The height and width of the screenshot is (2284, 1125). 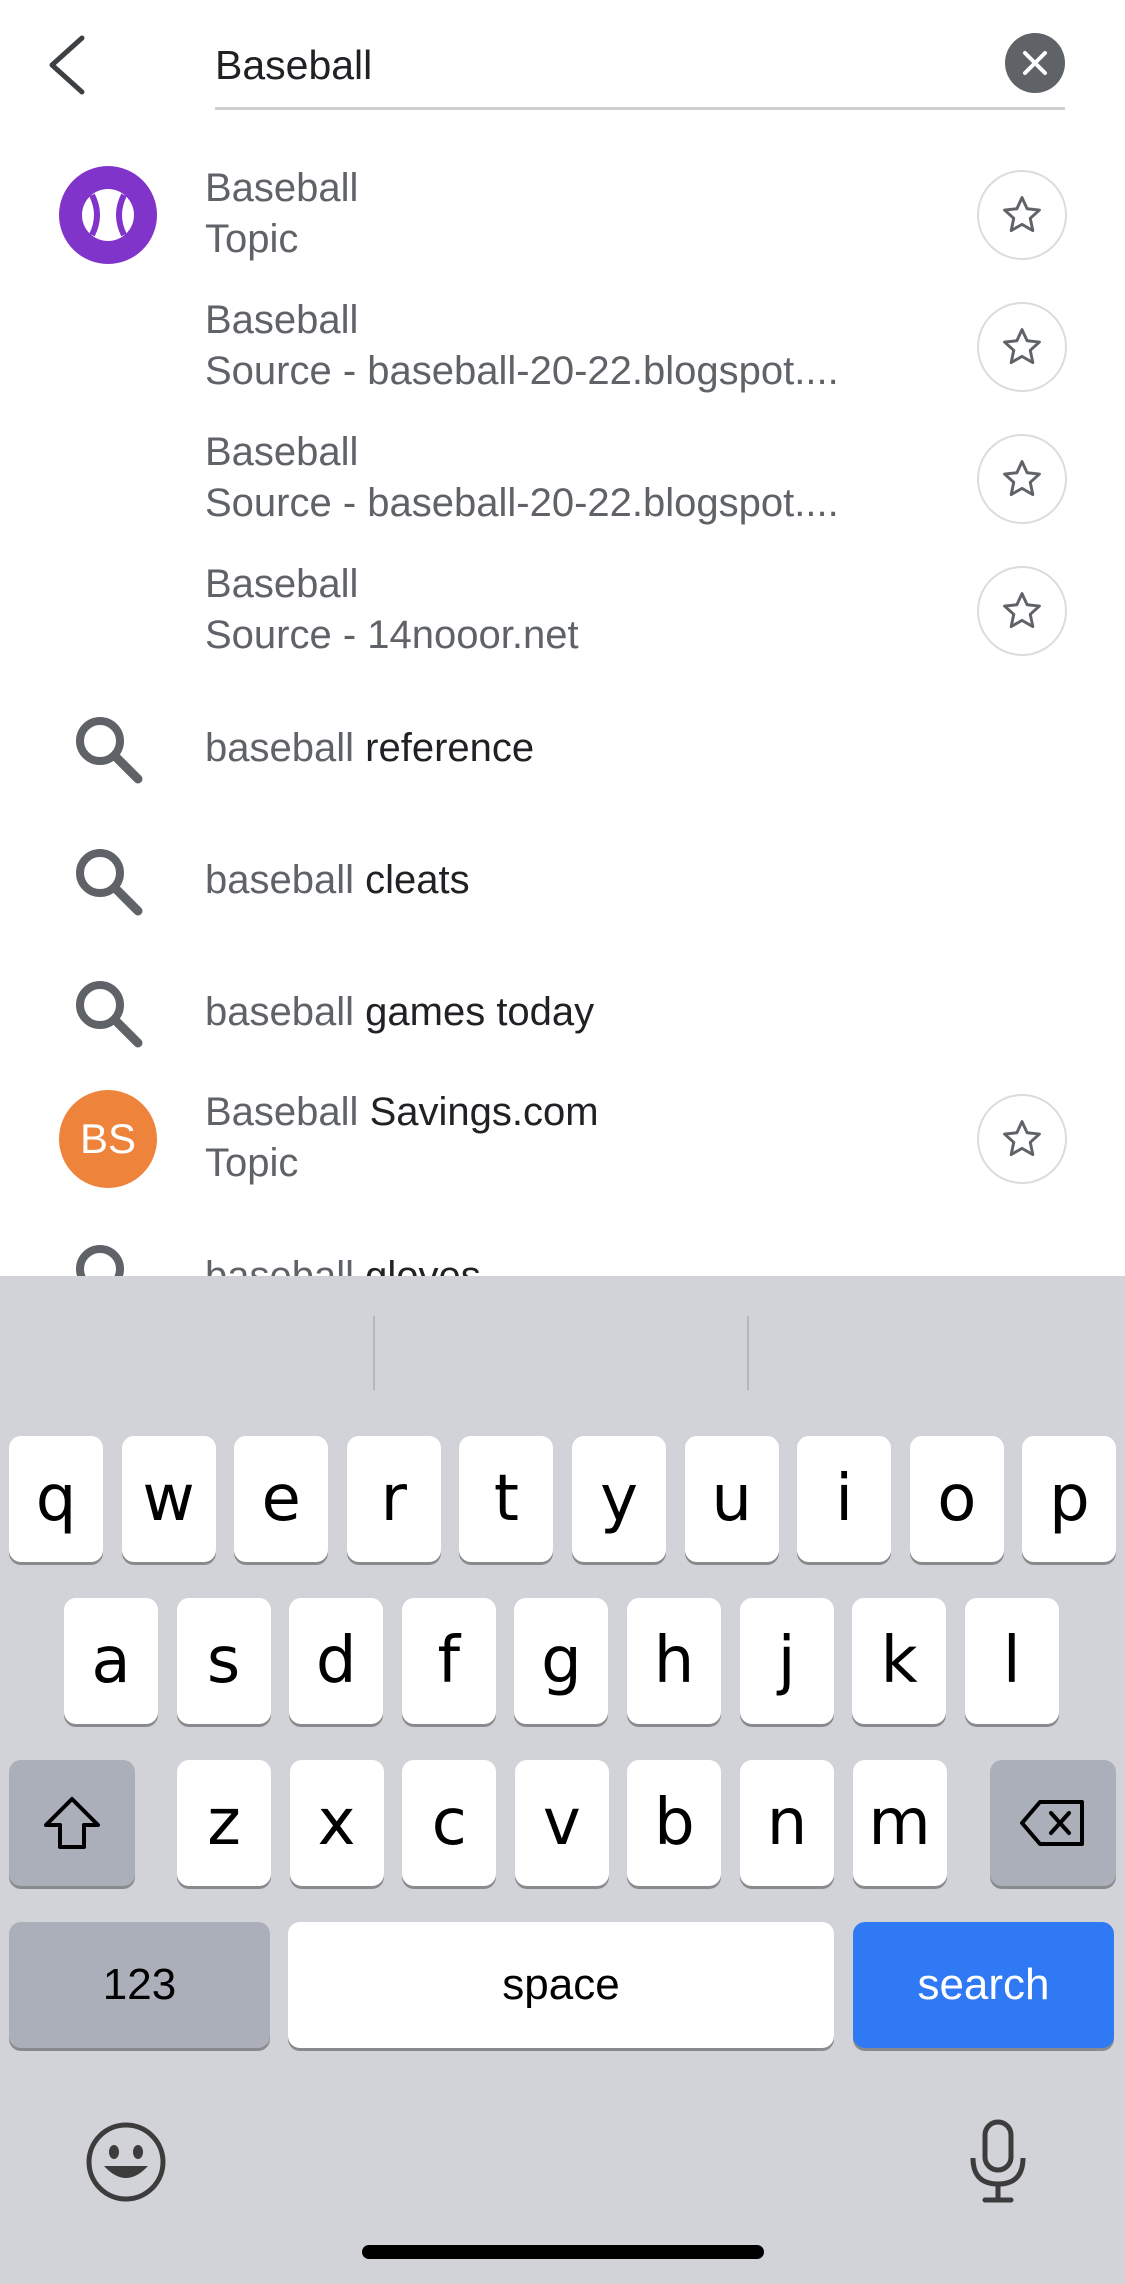 I want to click on home-indicator, so click(x=563, y=2252).